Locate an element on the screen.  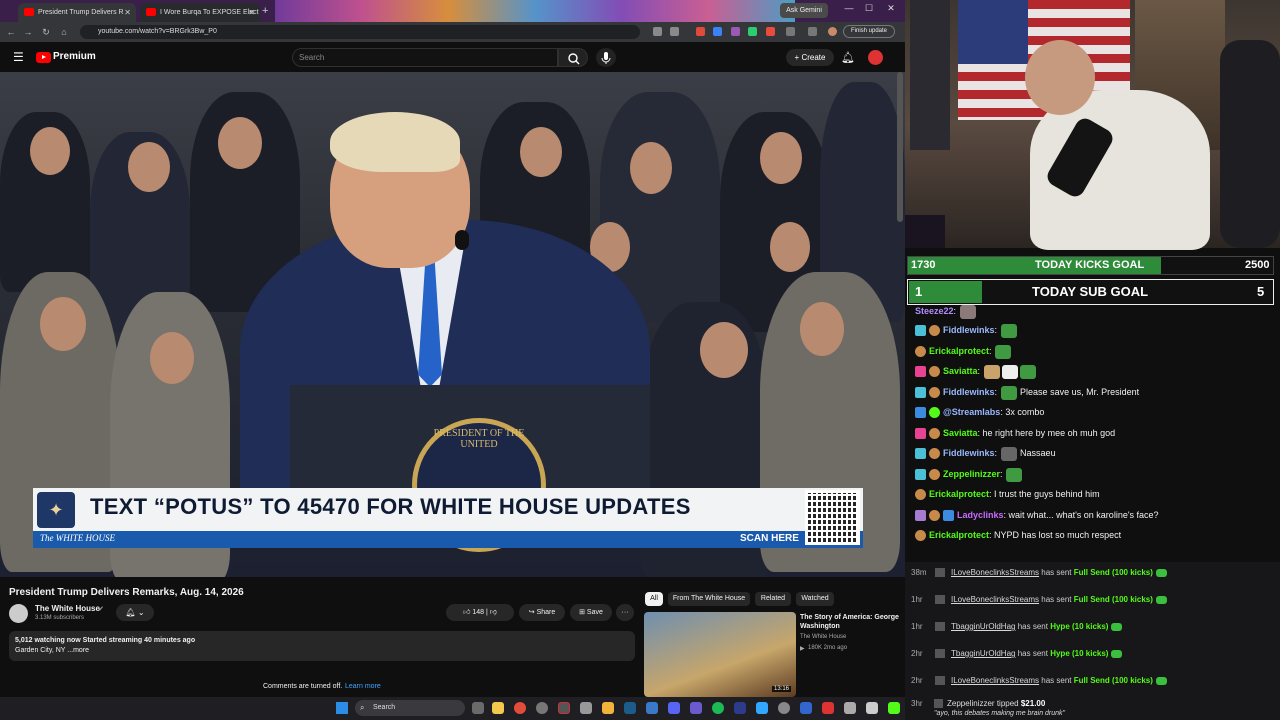
description-box is located at coordinates (322, 646).